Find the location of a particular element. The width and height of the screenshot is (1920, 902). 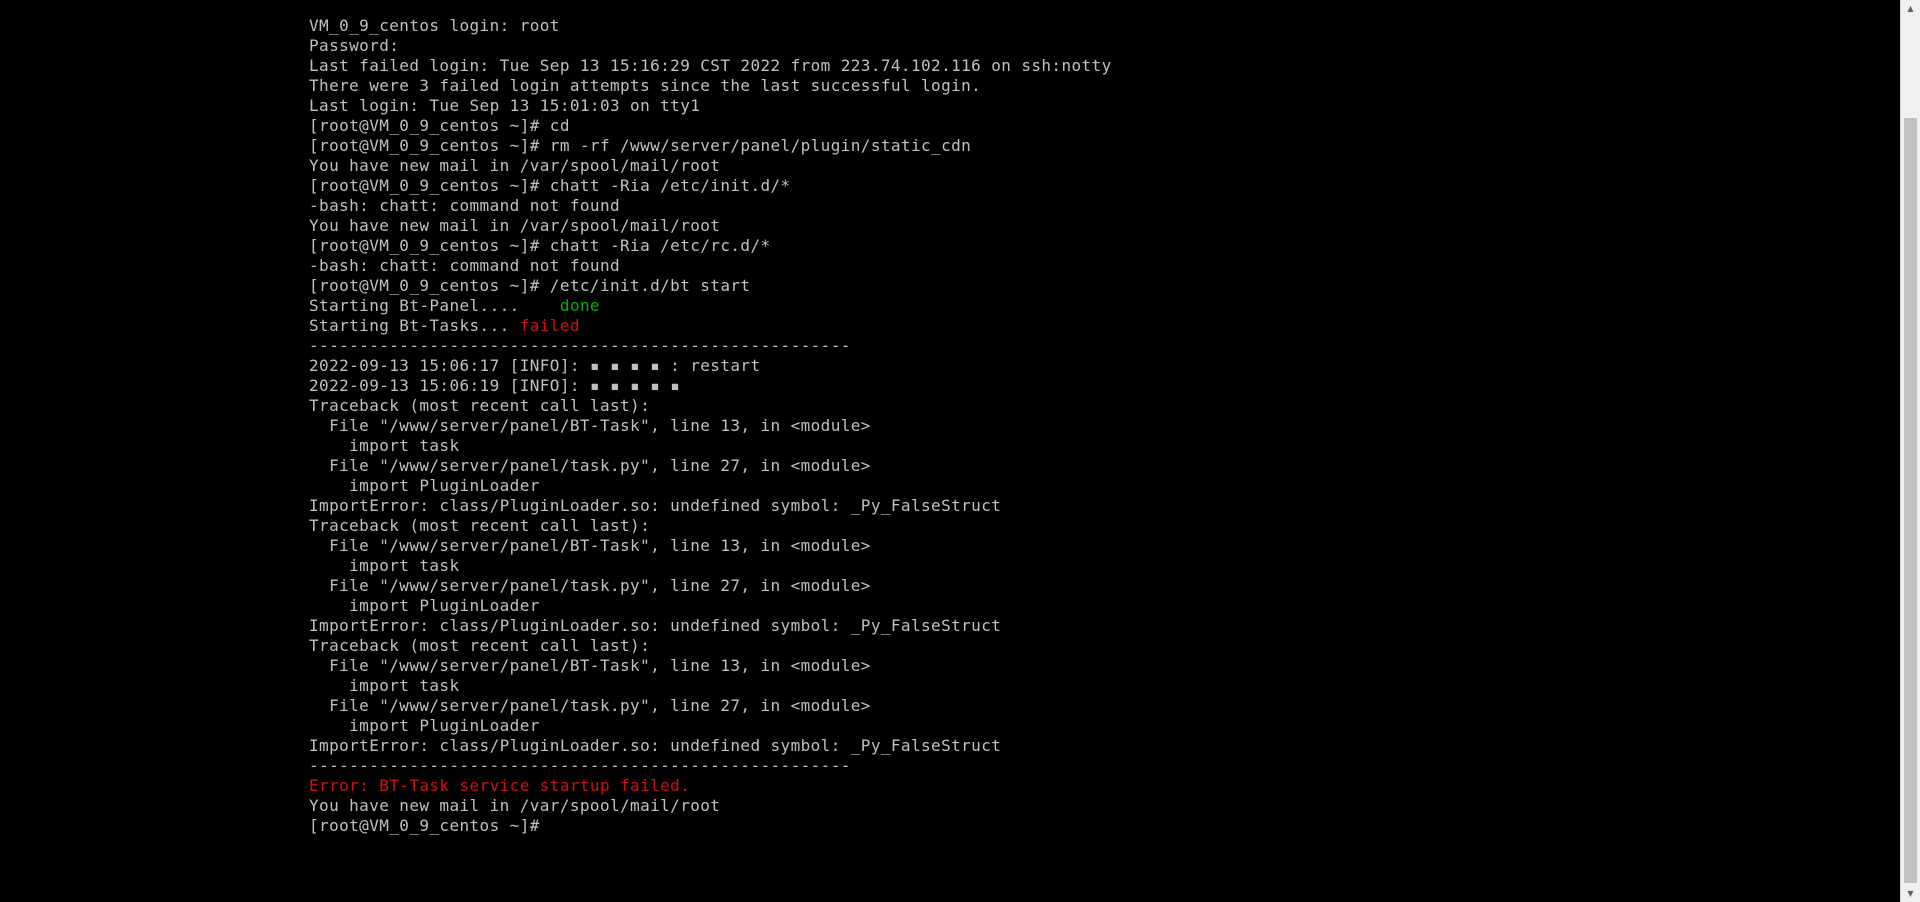

scroll-up-arrow-icon: ▲ is located at coordinates (1910, 8).